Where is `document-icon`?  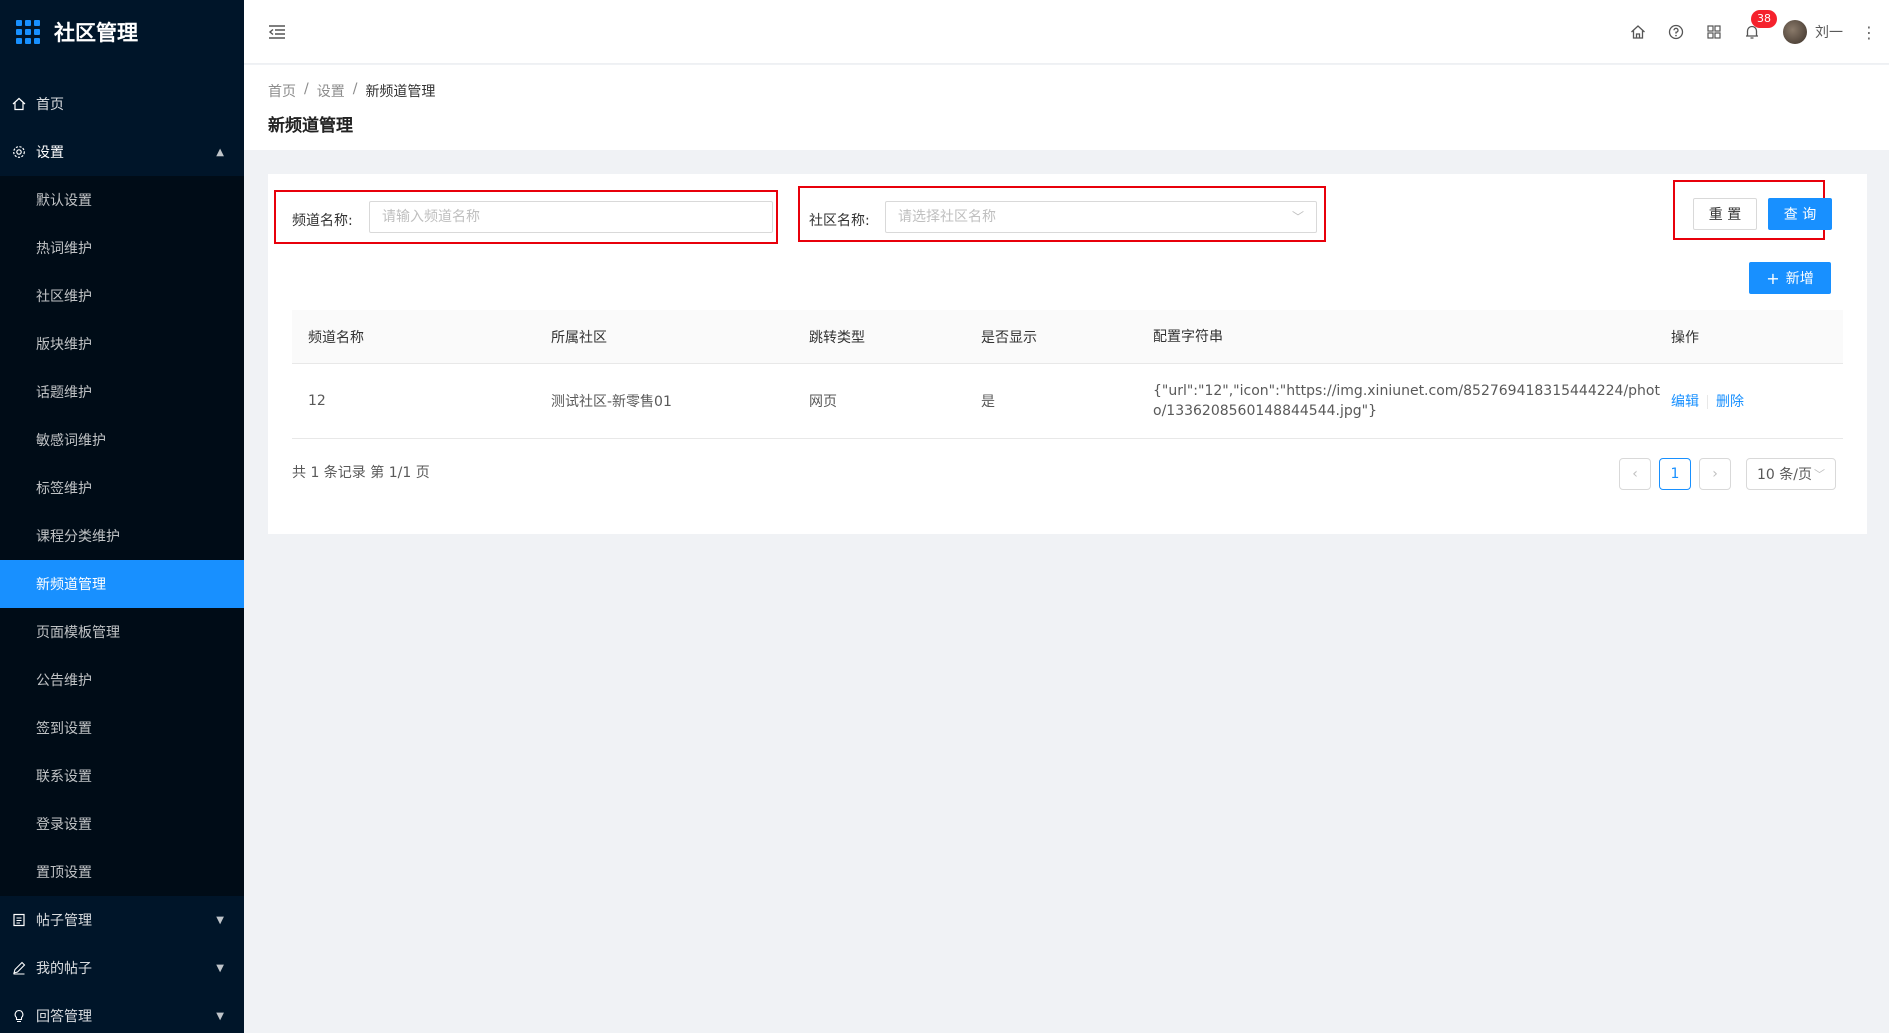 document-icon is located at coordinates (19, 920).